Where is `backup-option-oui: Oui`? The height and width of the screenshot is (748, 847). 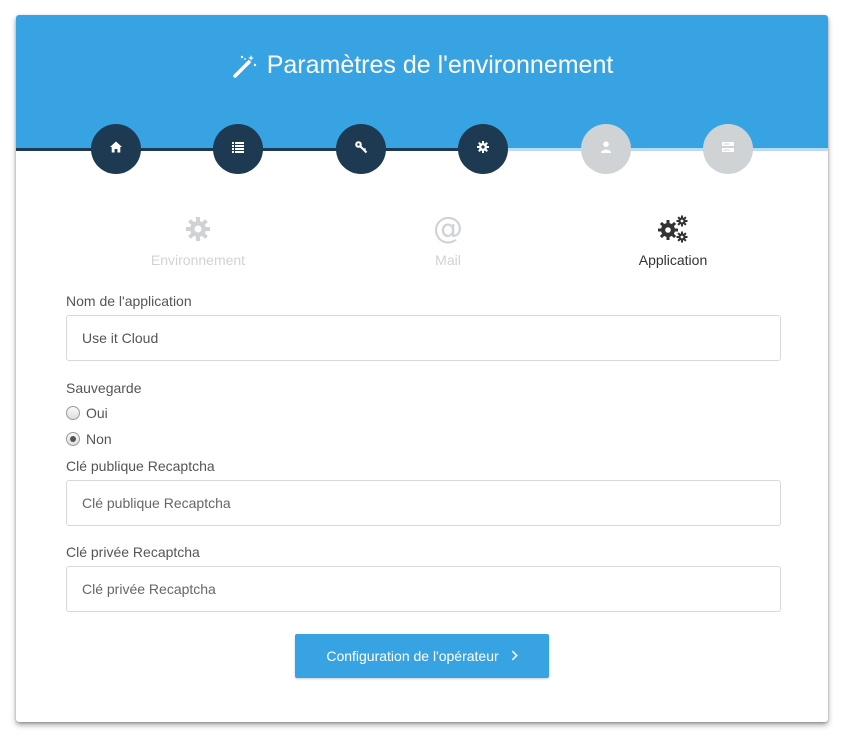 backup-option-oui: Oui is located at coordinates (87, 413).